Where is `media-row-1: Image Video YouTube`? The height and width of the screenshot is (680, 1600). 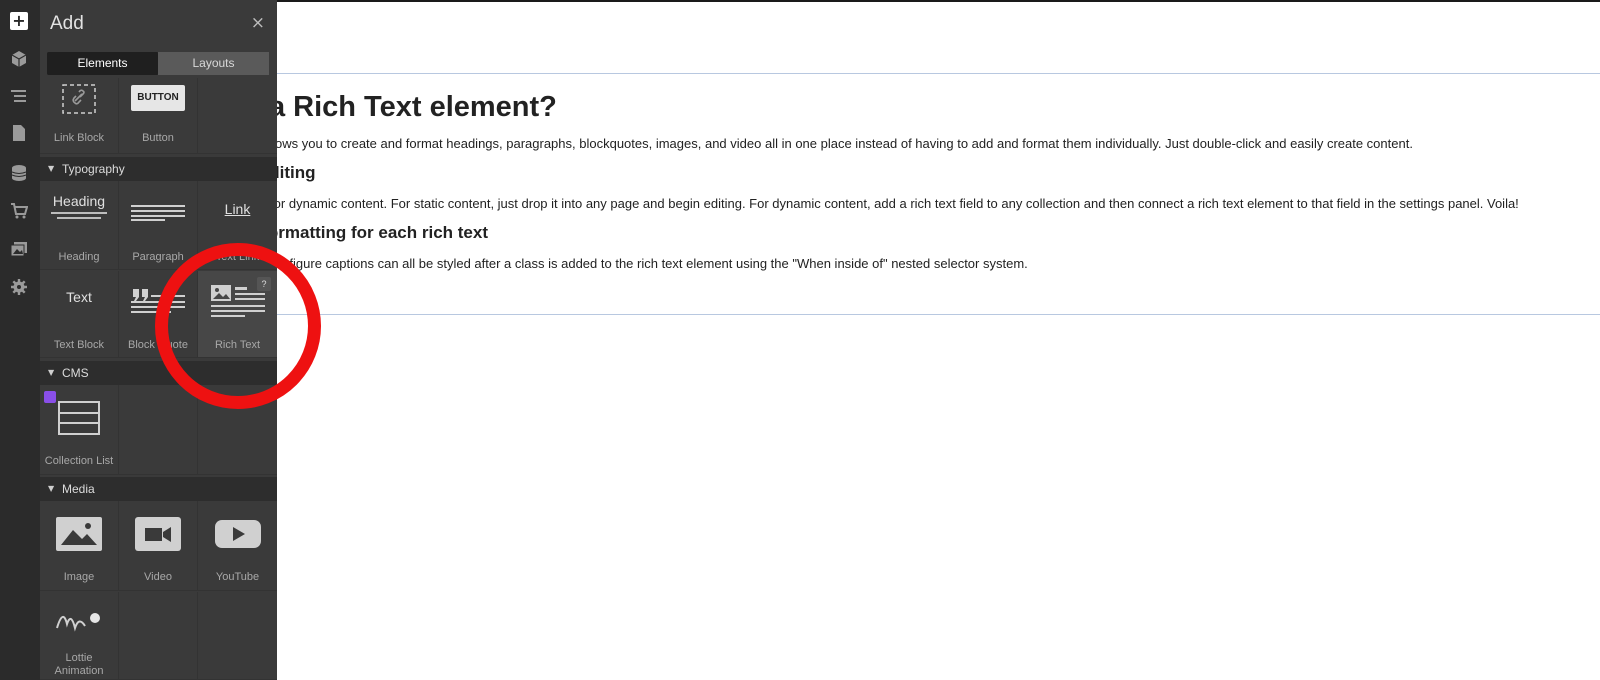
media-row-1: Image Video YouTube is located at coordinates (158, 546).